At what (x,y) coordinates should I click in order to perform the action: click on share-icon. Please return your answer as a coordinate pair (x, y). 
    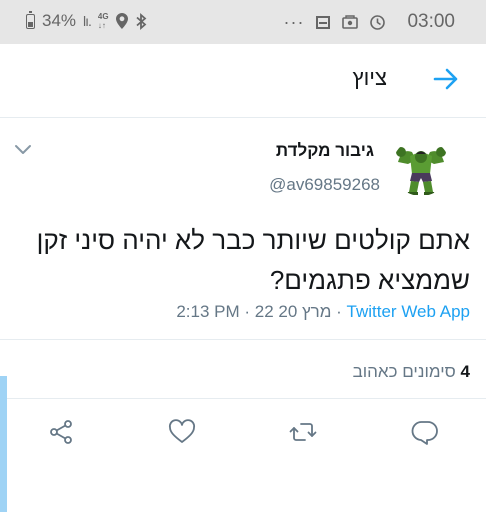
    Looking at the image, I should click on (61, 432).